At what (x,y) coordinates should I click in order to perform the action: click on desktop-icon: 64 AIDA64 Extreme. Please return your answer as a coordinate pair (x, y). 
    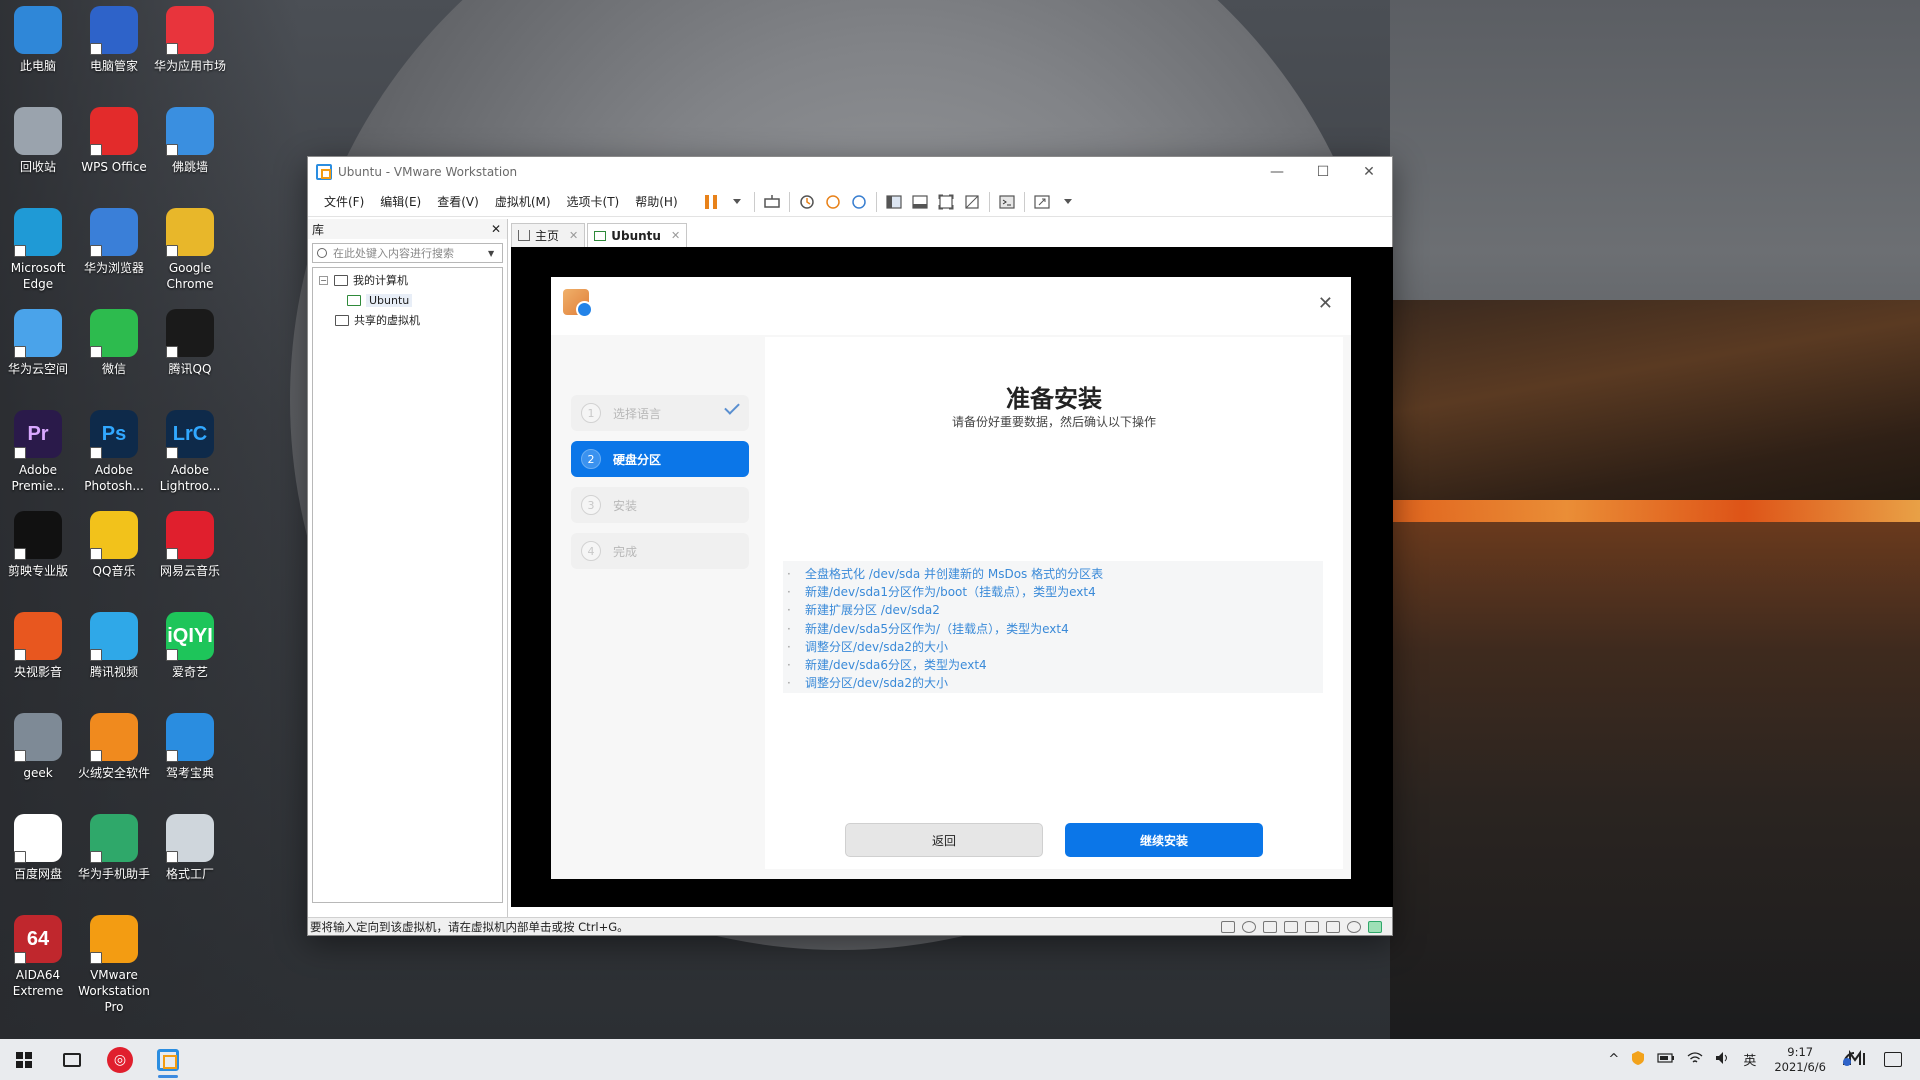
    Looking at the image, I should click on (38, 957).